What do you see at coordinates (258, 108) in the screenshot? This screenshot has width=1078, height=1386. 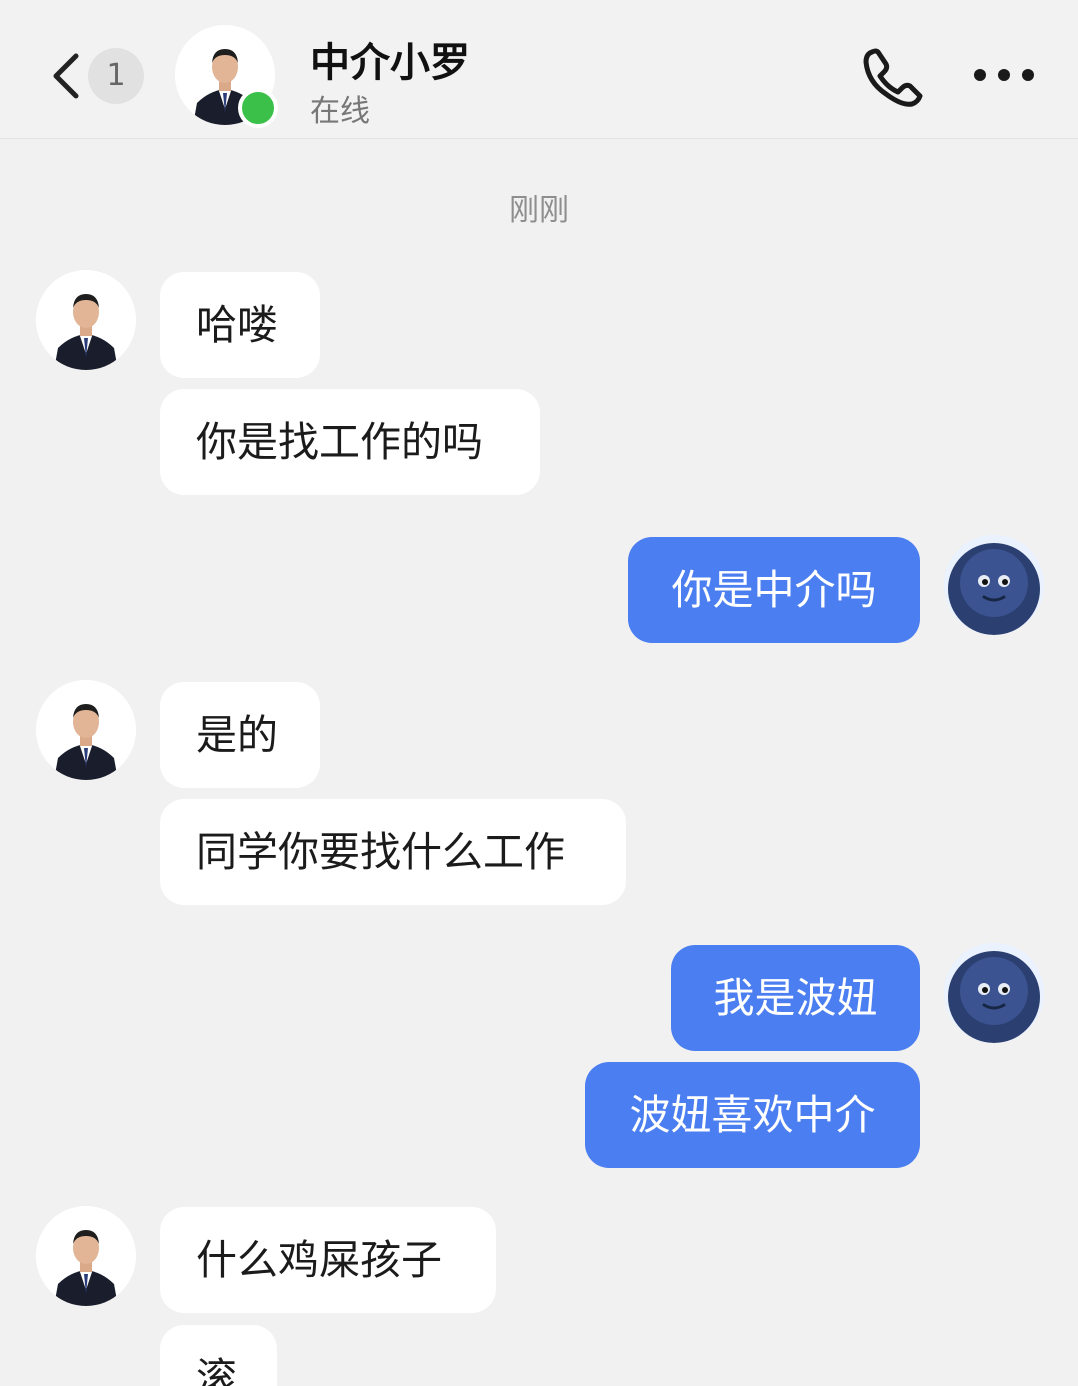 I see `online-status-dot` at bounding box center [258, 108].